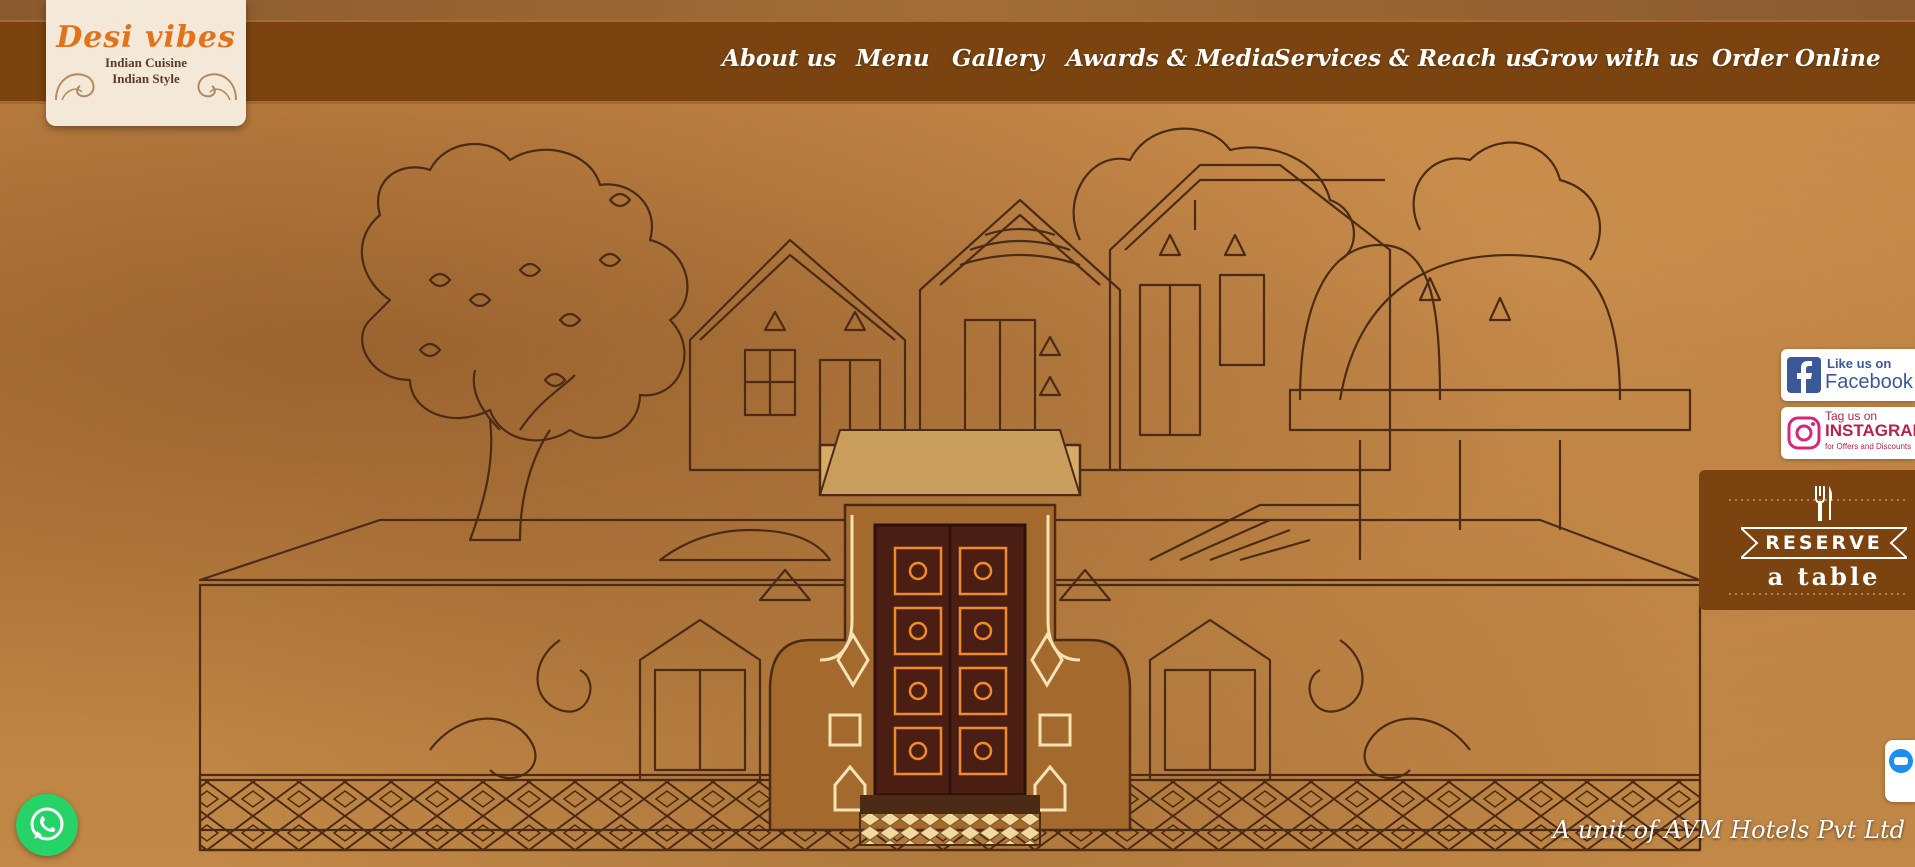  Describe the element at coordinates (1728, 830) in the screenshot. I see `company-credit: A unit of AVM Hotels Pvt Ltd` at that location.